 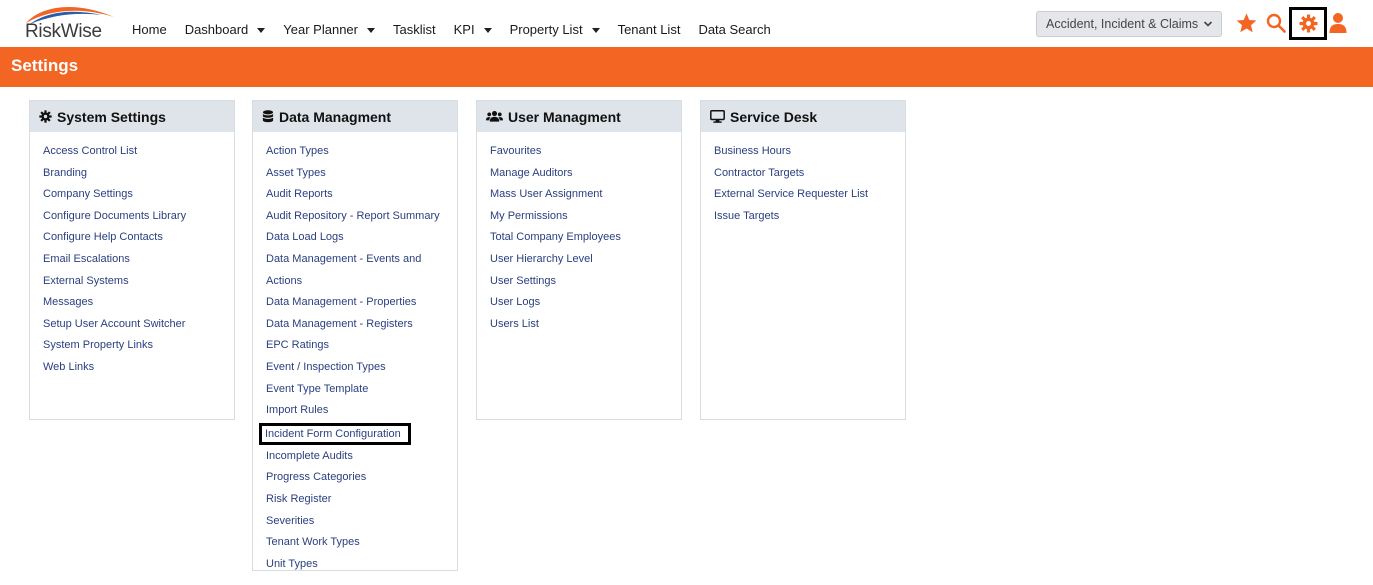 I want to click on link-unit-types: Unit Types, so click(x=361, y=565).